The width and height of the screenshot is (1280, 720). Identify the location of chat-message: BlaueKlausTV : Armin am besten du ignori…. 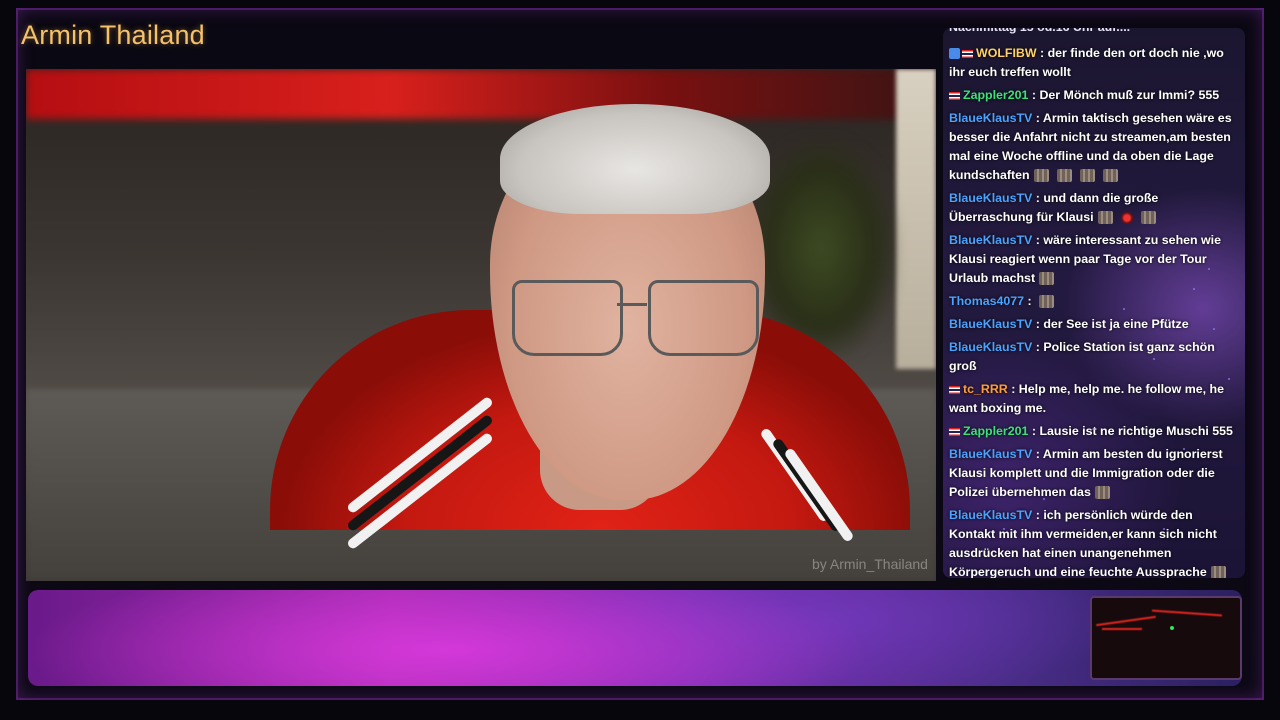
(1094, 473).